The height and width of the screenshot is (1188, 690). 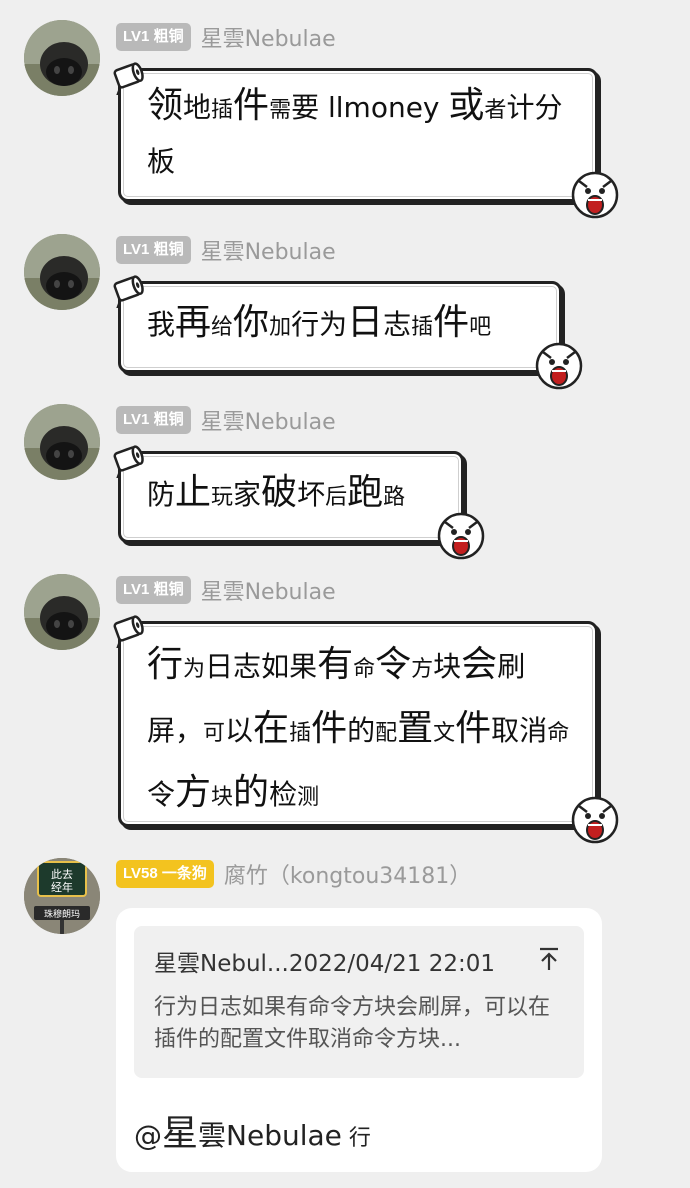 What do you see at coordinates (480, 327) in the screenshot?
I see `text-segment: 吧` at bounding box center [480, 327].